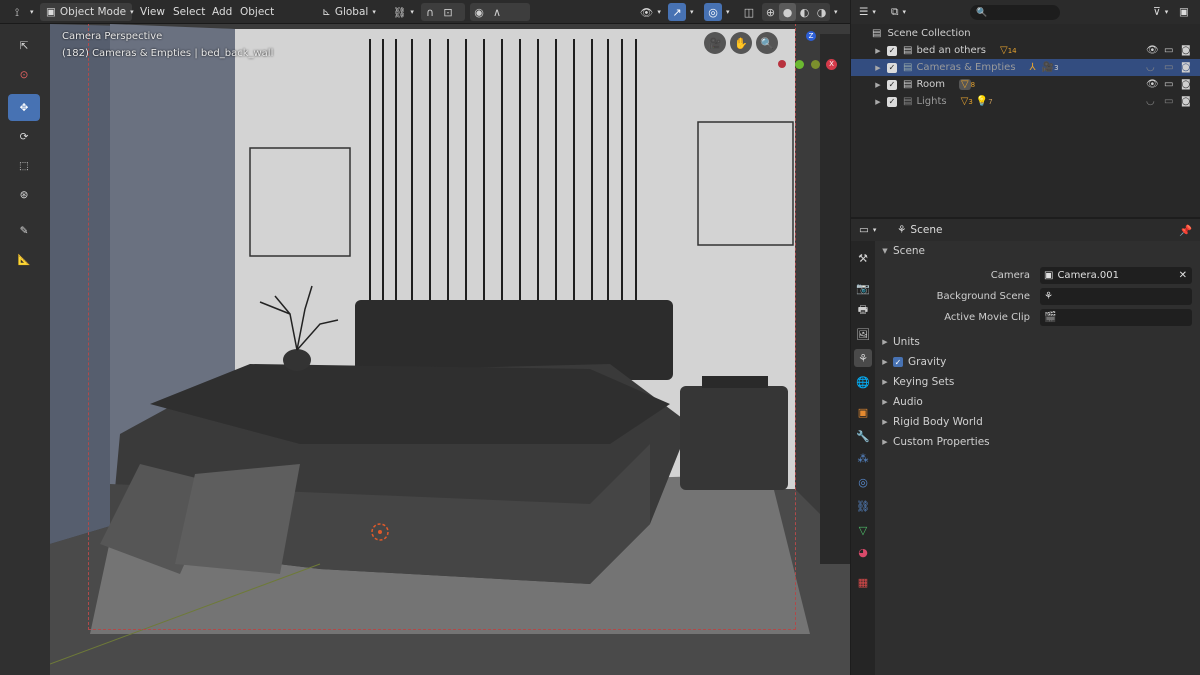 The image size is (1200, 675). Describe the element at coordinates (1037, 362) in the screenshot. I see `panel-gravity: ▶ ✓ Gravity` at that location.